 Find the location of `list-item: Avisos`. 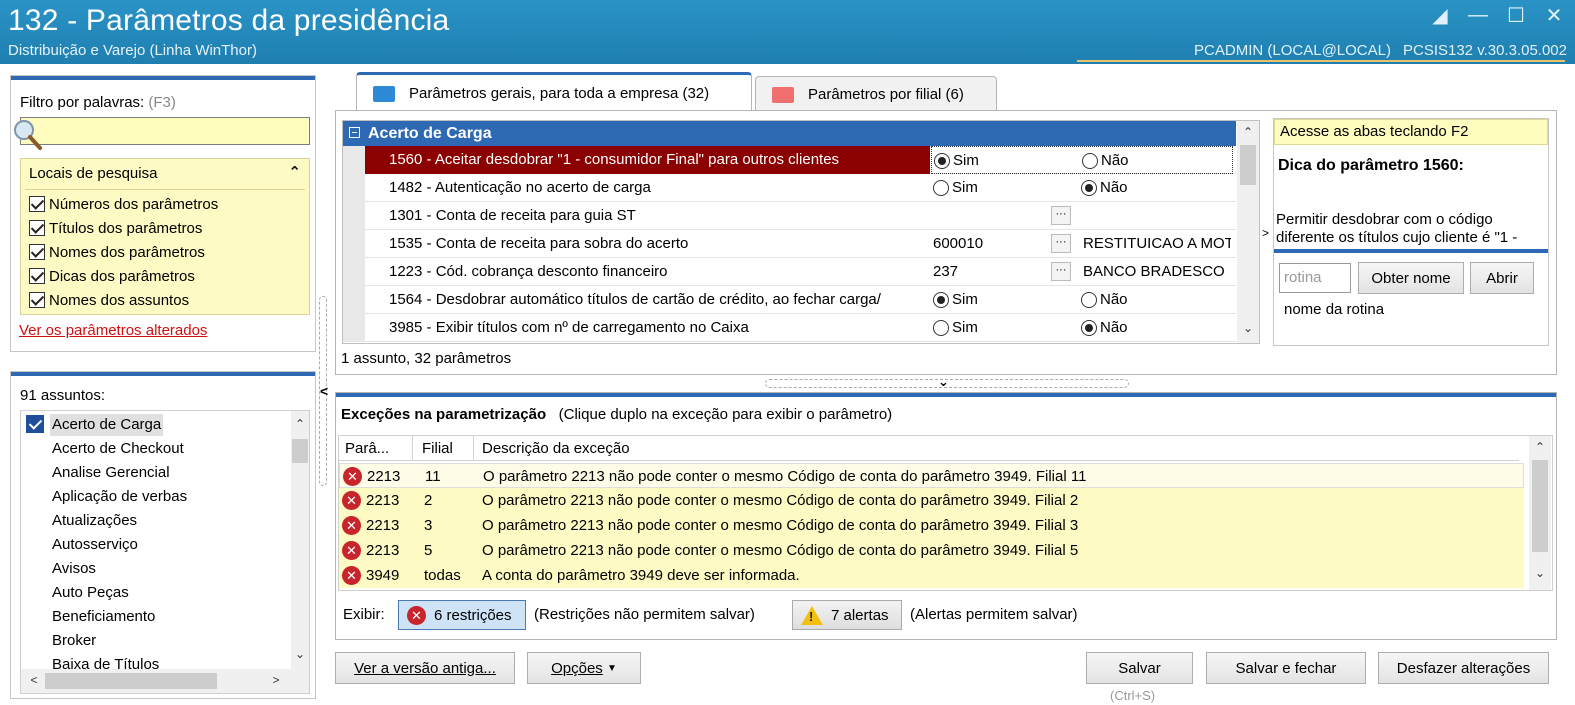

list-item: Avisos is located at coordinates (74, 569).